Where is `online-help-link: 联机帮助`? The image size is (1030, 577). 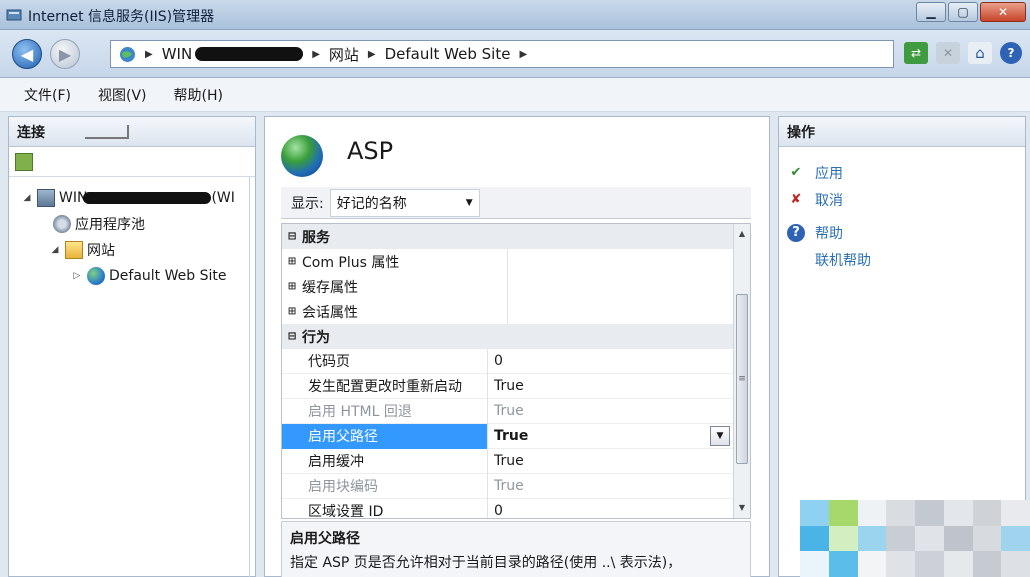
online-help-link: 联机帮助 is located at coordinates (843, 260).